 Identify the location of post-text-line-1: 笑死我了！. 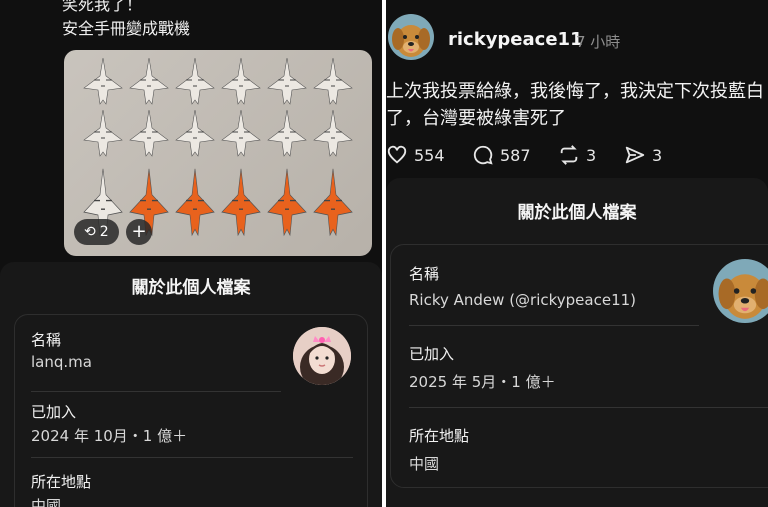
(102, 7).